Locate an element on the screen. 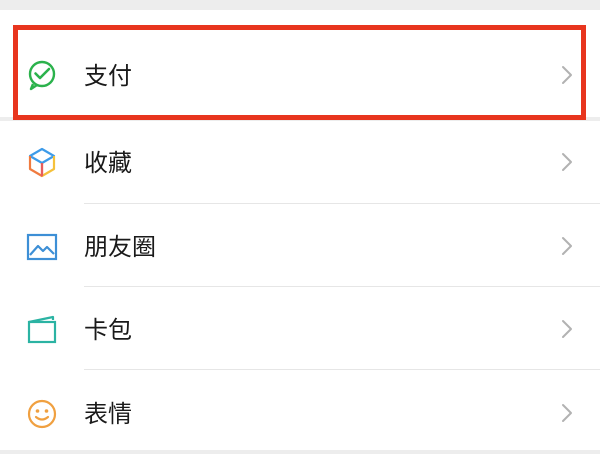 The height and width of the screenshot is (454, 600). top-spacer is located at coordinates (300, 5).